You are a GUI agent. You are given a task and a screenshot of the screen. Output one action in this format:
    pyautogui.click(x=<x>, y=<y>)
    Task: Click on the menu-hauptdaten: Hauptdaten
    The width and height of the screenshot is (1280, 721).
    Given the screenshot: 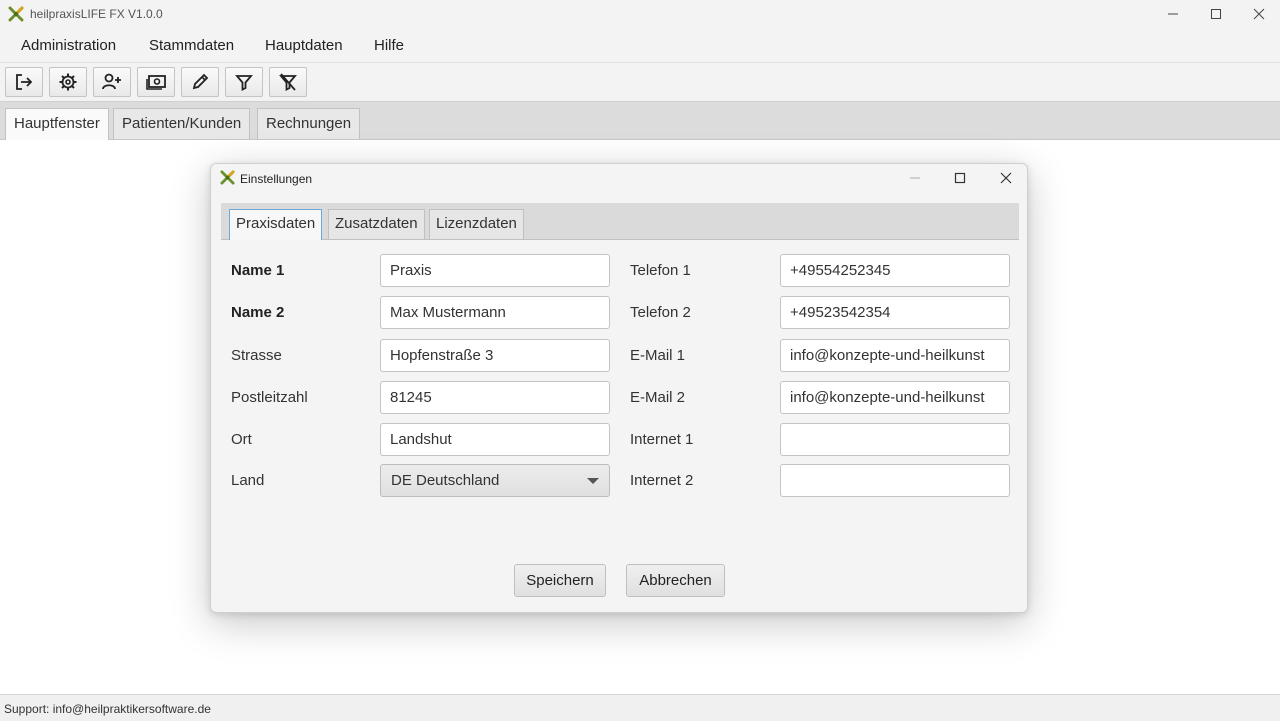 What is the action you would take?
    pyautogui.click(x=304, y=45)
    